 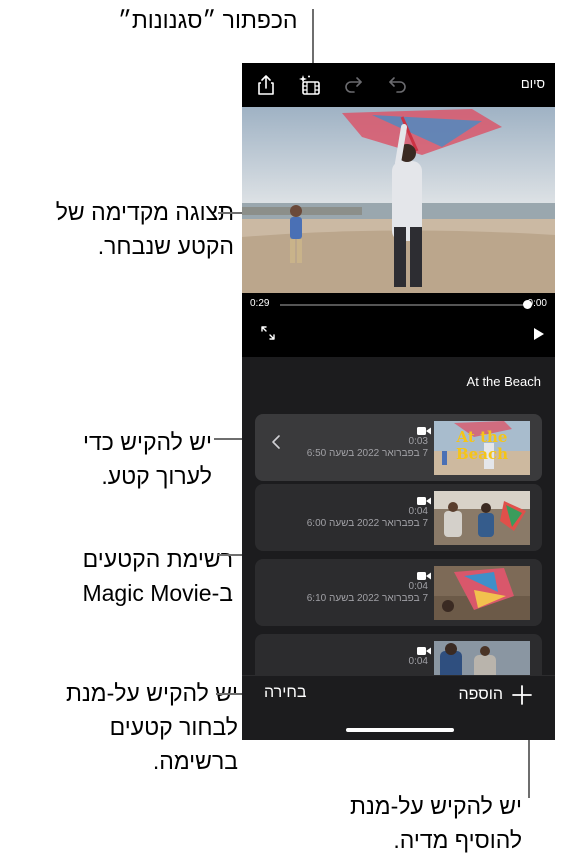 I want to click on clip-date: 7 בפברואר 2022 בשעה 6:50, so click(x=367, y=453).